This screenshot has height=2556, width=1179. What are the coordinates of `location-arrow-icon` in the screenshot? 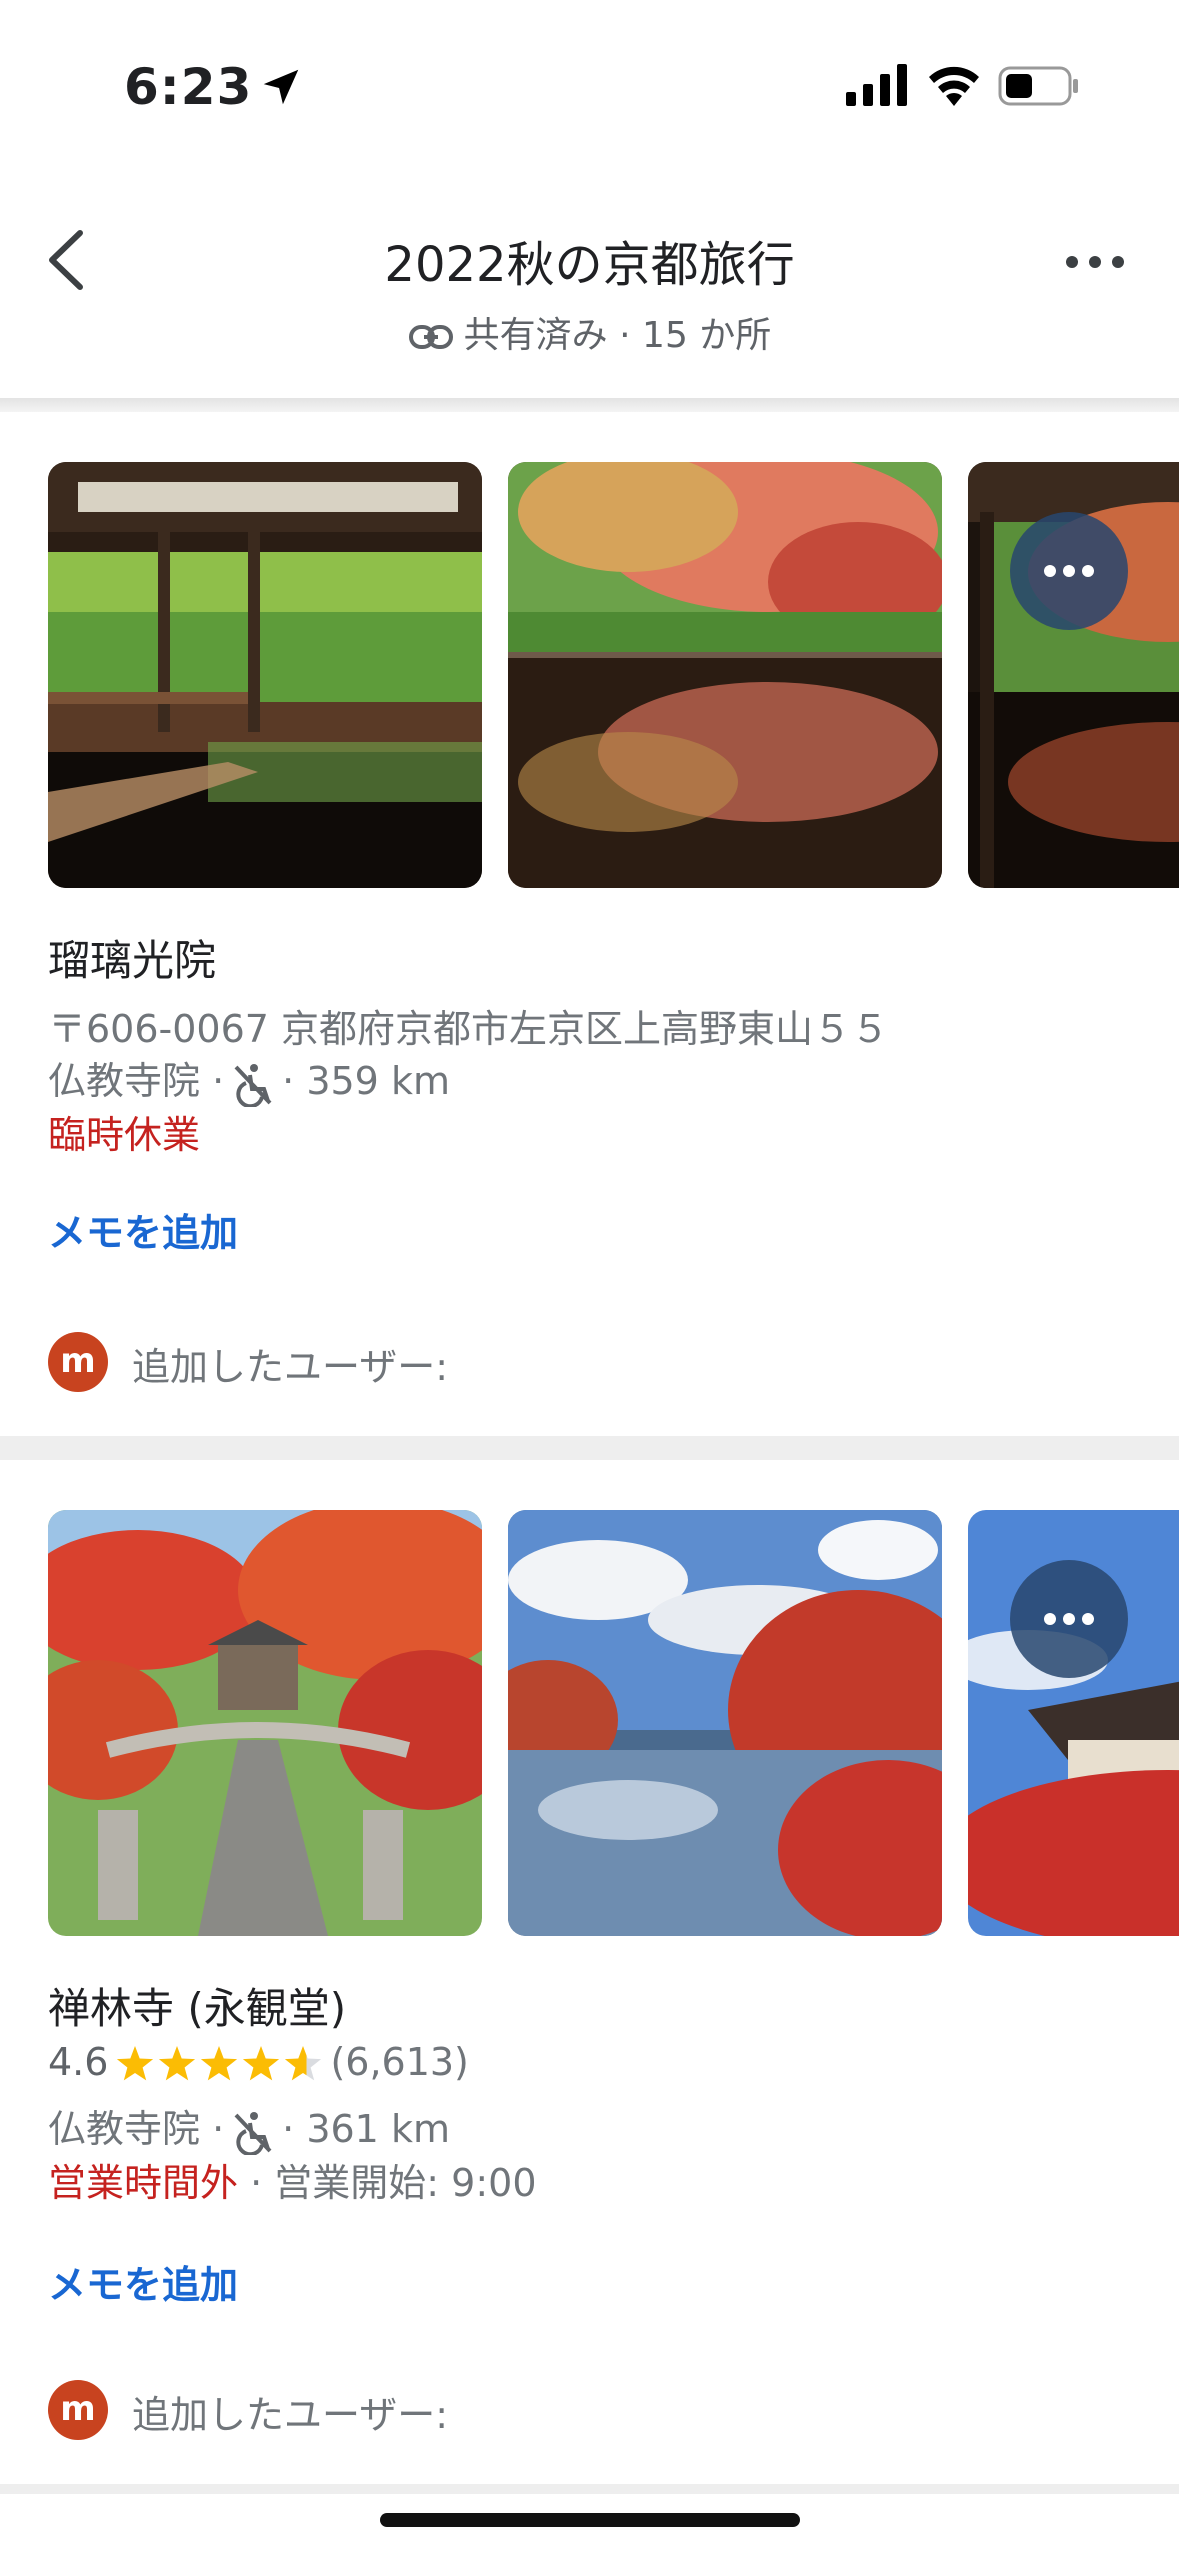 It's located at (281, 87).